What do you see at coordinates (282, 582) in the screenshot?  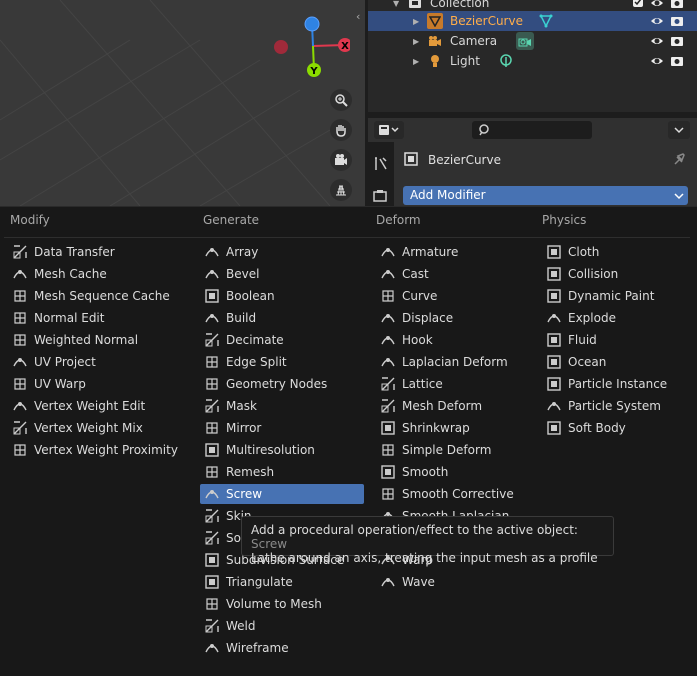 I see `menu-item-triangulate: Triangulate` at bounding box center [282, 582].